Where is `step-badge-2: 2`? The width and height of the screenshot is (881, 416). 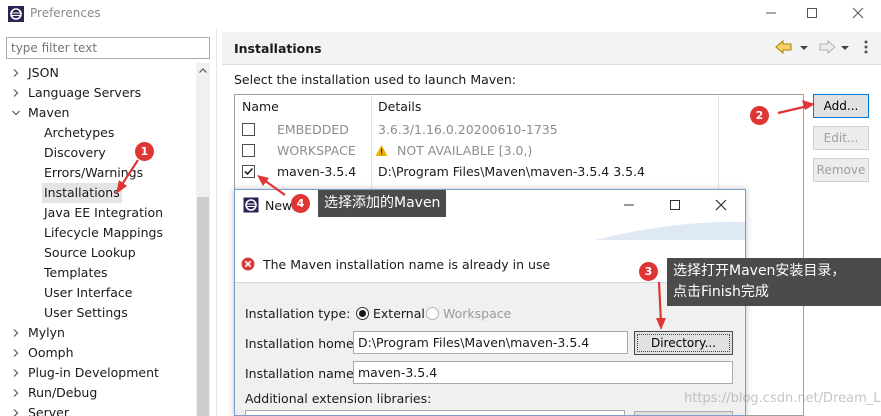 step-badge-2: 2 is located at coordinates (759, 115).